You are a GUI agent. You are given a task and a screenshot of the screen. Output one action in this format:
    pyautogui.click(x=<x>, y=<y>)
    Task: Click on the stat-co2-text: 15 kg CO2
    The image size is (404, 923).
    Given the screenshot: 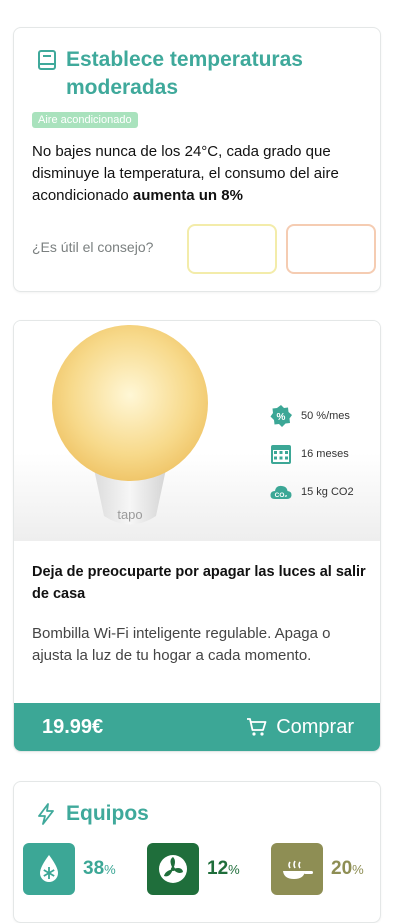 What is the action you would take?
    pyautogui.click(x=327, y=492)
    